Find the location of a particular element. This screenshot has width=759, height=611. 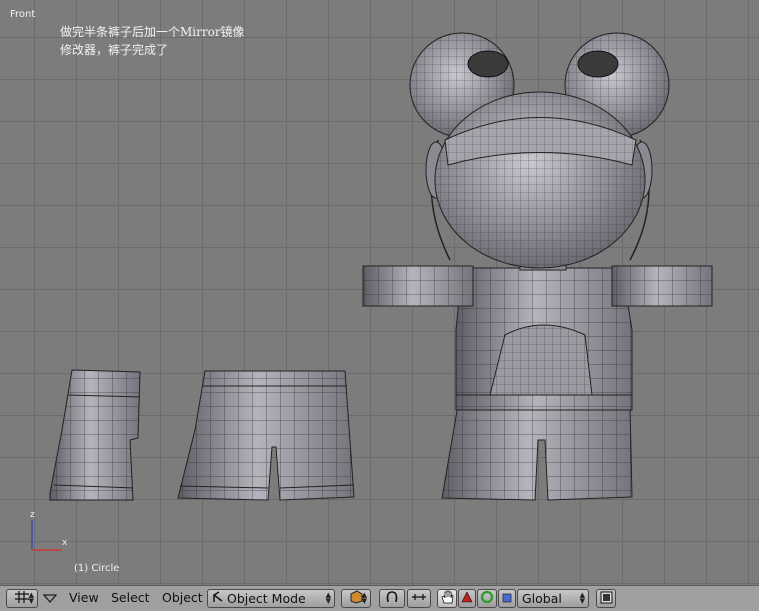

rotate-icon is located at coordinates (487, 598).